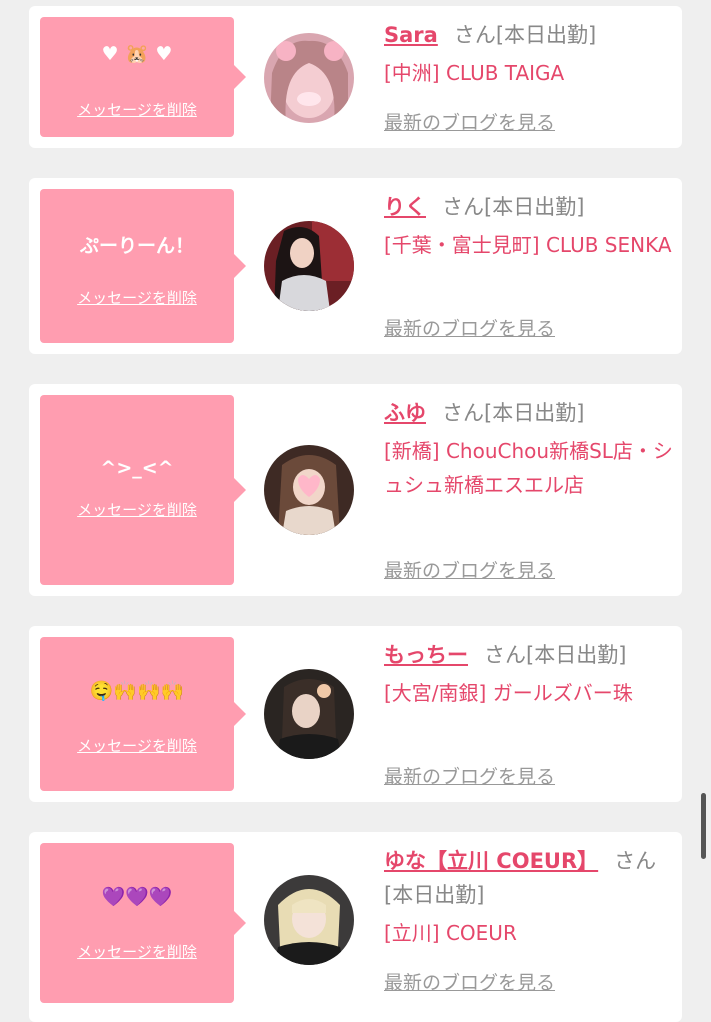  Describe the element at coordinates (529, 933) in the screenshot. I see `shop-link: [立川] COEUR` at that location.